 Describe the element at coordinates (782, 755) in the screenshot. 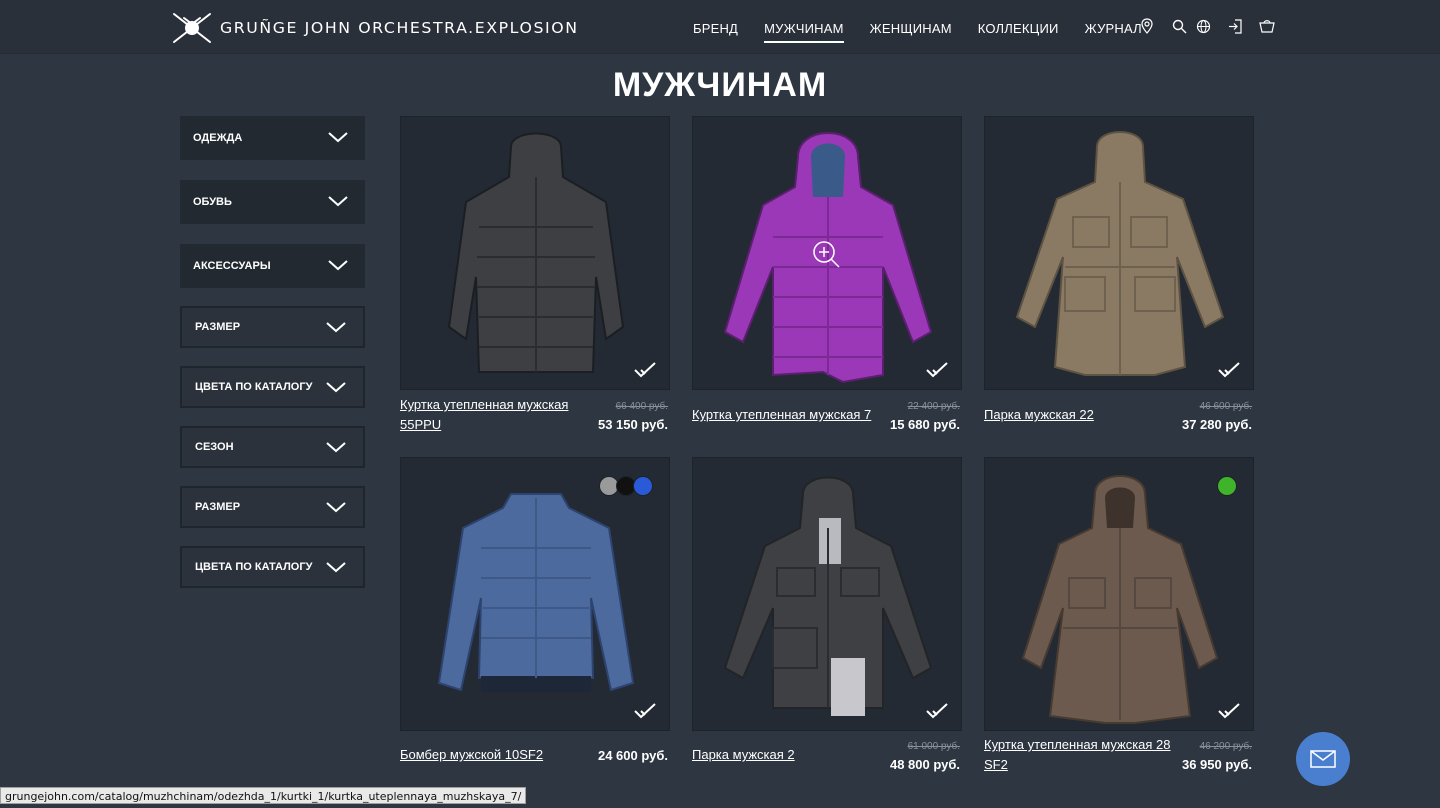

I see `product-name-link: Парка мужская 2` at that location.